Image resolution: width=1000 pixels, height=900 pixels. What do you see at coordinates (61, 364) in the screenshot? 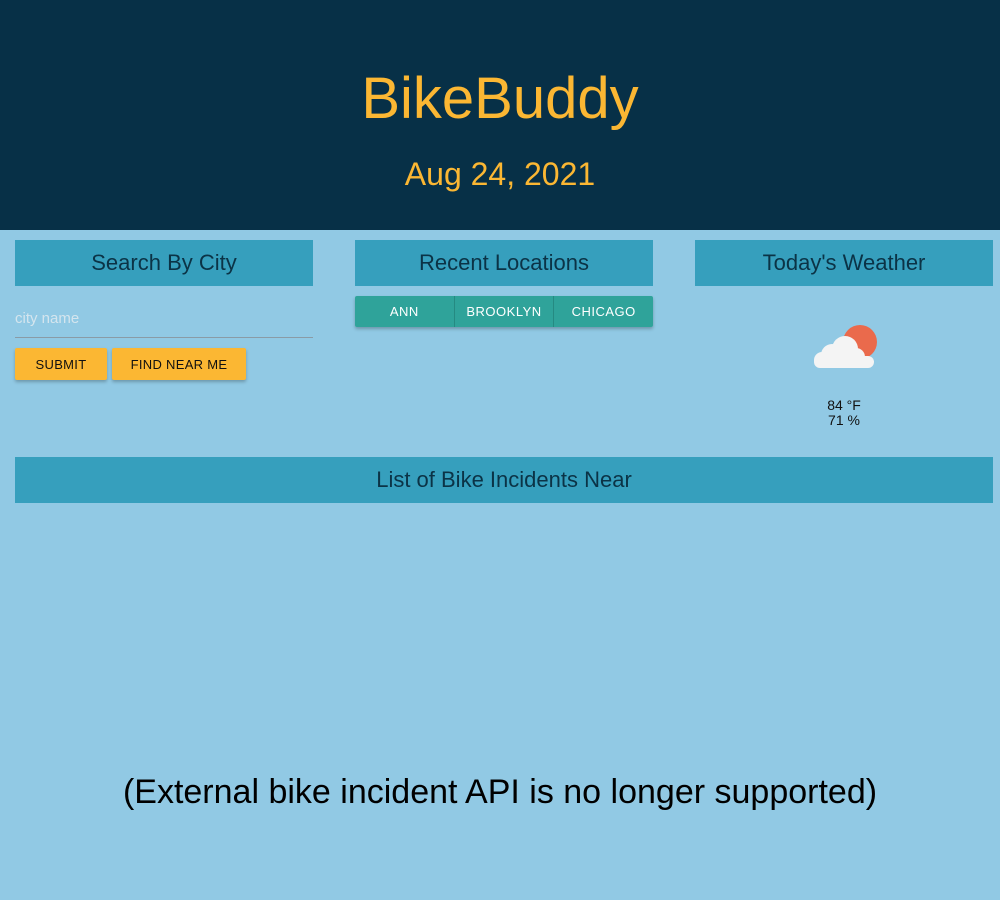
I see `submit-button: SUBMIT` at bounding box center [61, 364].